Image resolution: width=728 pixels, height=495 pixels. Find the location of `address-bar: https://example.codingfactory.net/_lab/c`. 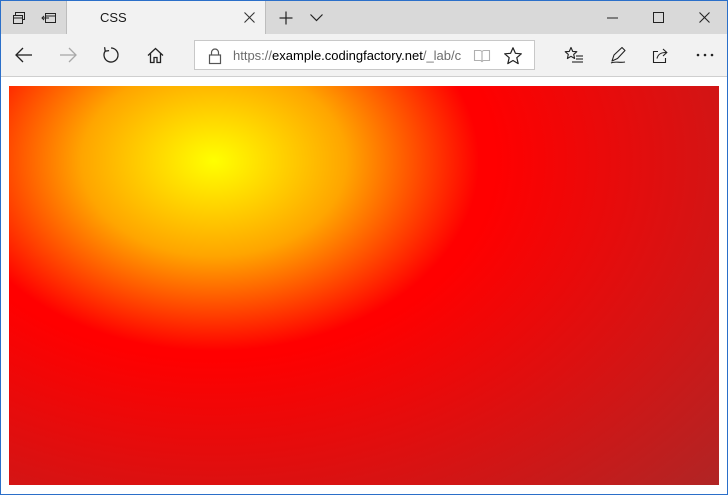

address-bar: https://example.codingfactory.net/_lab/c is located at coordinates (364, 55).